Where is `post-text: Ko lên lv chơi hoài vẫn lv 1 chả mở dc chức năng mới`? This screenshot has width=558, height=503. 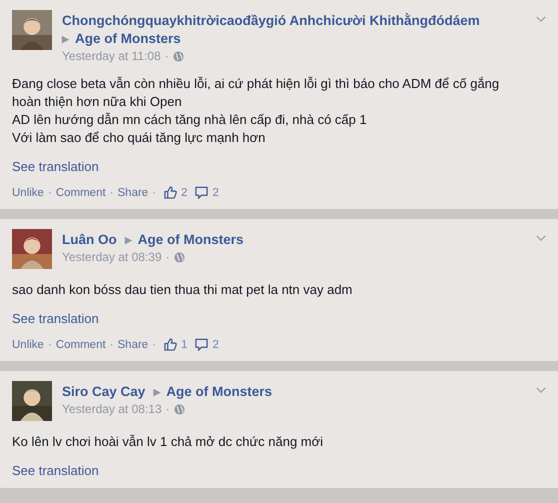
post-text: Ko lên lv chơi hoài vẫn lv 1 chả mở dc chức năng mới is located at coordinates (168, 442).